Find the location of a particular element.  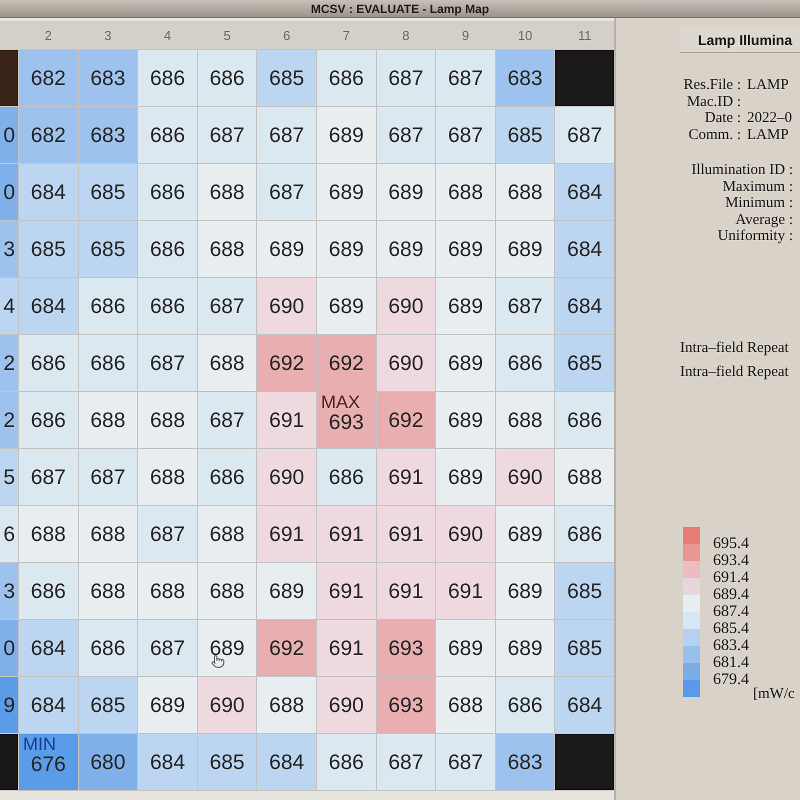

cell-value: 676 is located at coordinates (48, 763).